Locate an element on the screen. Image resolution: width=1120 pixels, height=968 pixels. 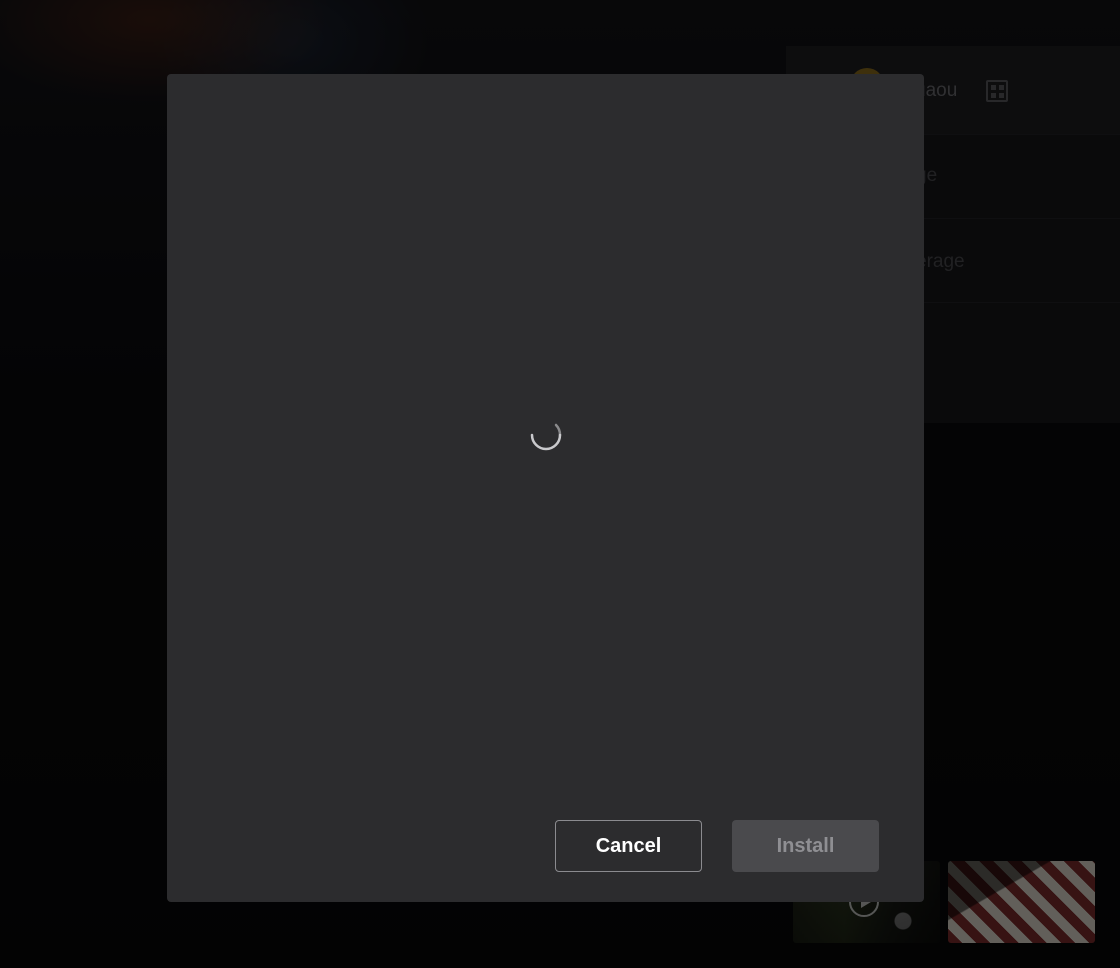
cancel-button: Cancel is located at coordinates (628, 846).